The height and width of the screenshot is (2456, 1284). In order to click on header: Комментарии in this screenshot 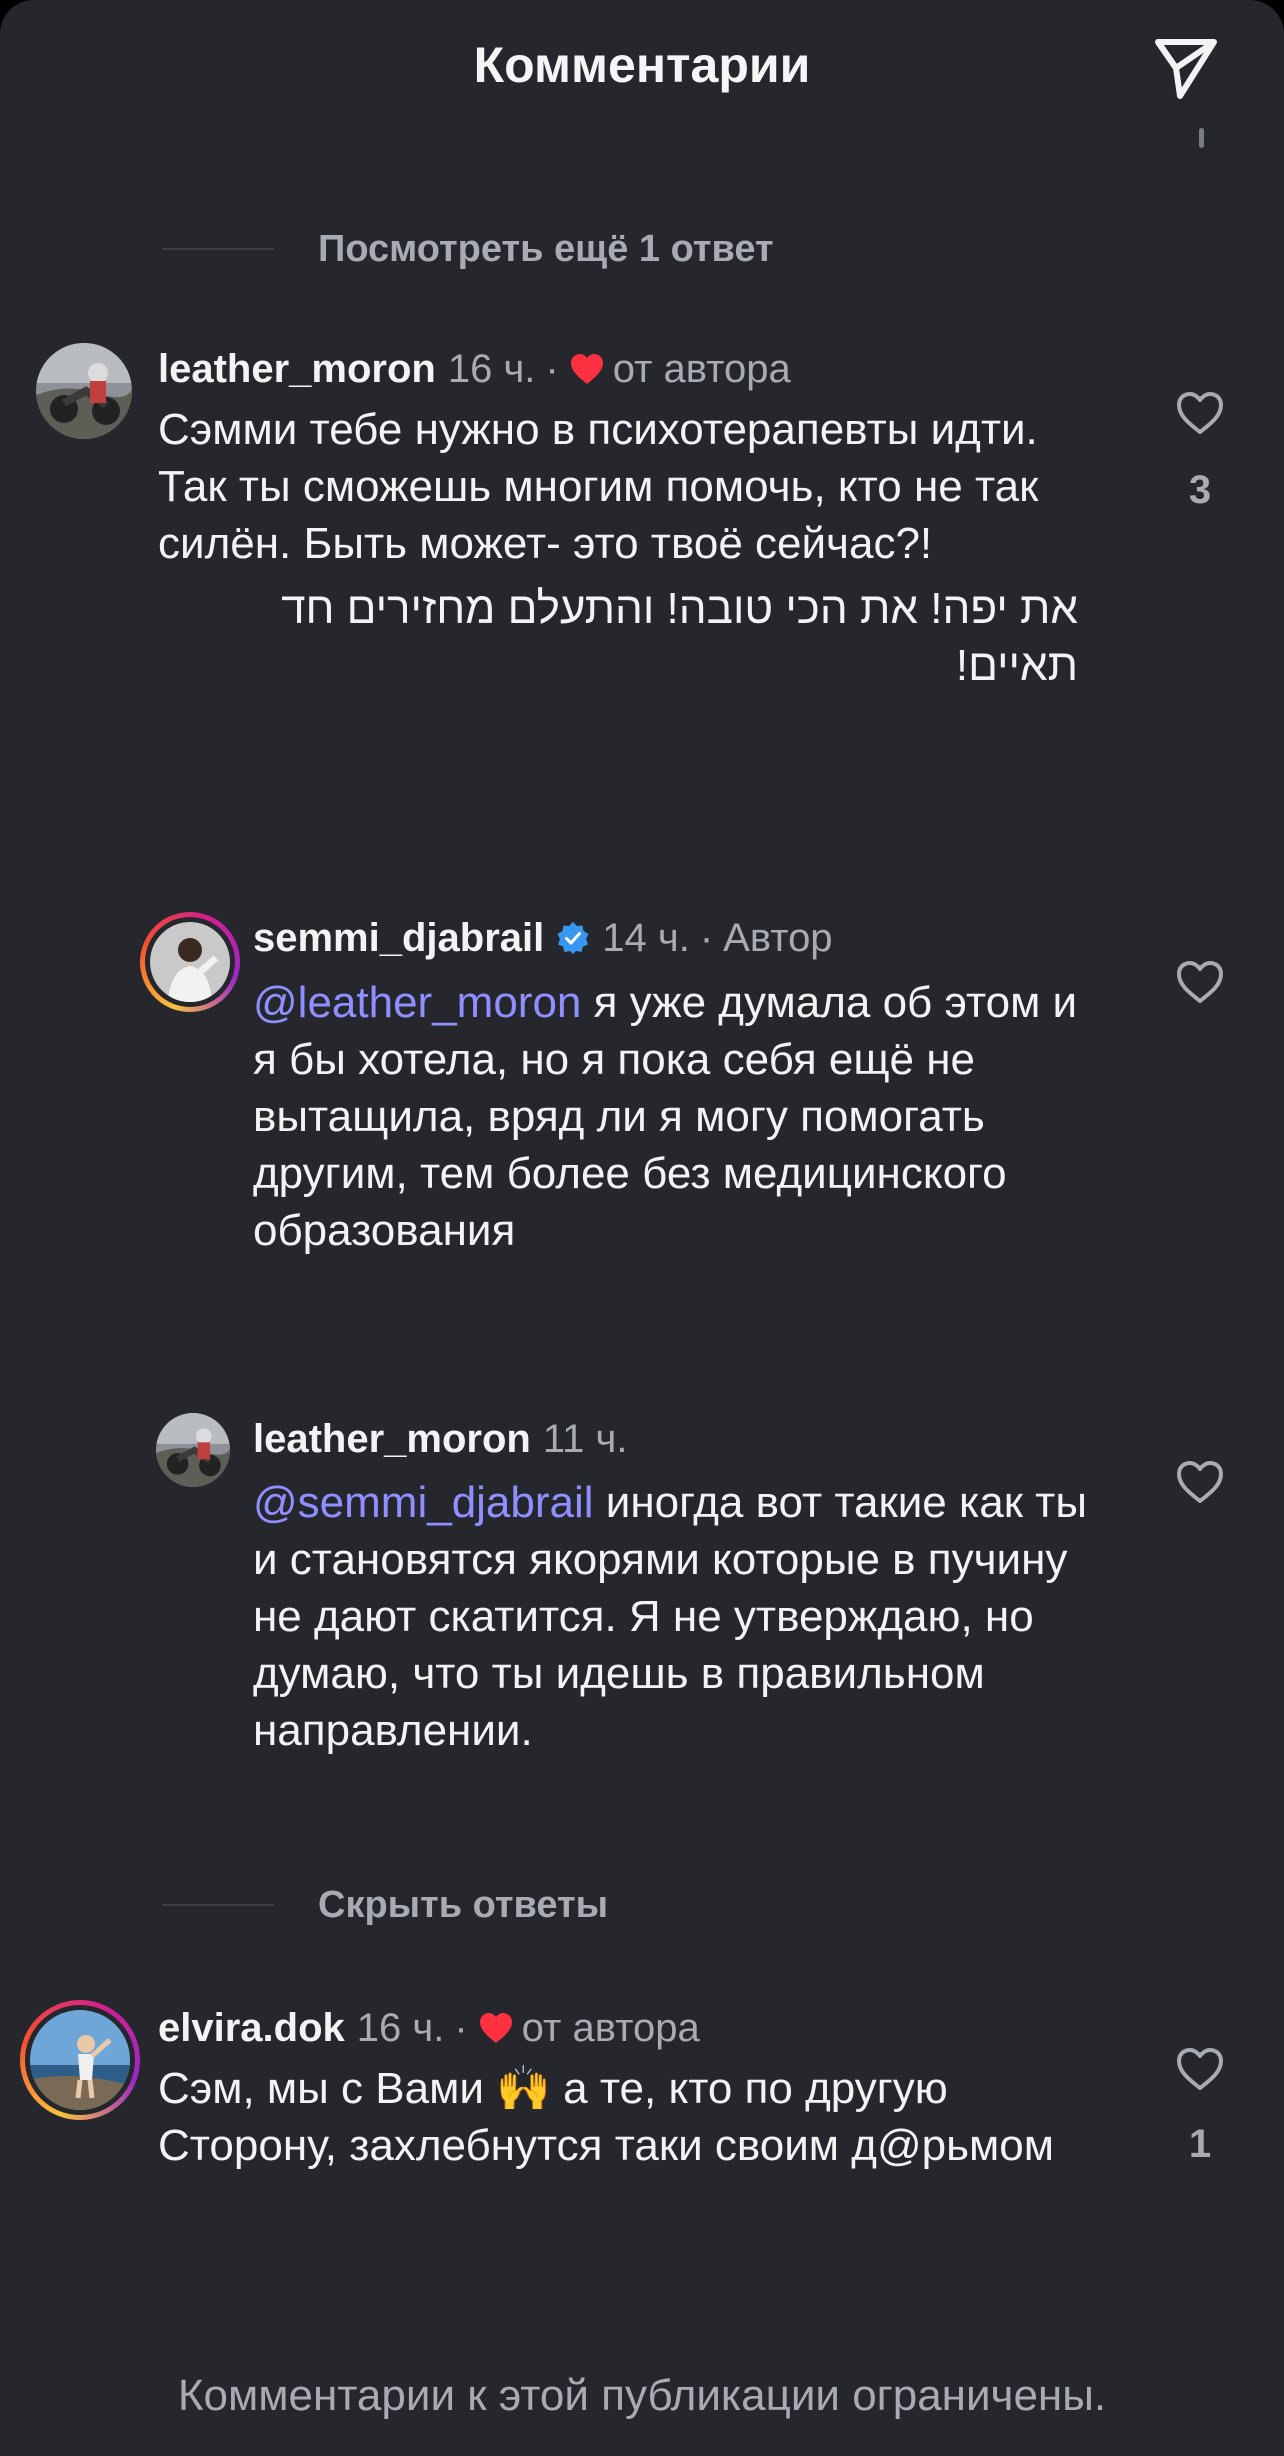, I will do `click(642, 65)`.